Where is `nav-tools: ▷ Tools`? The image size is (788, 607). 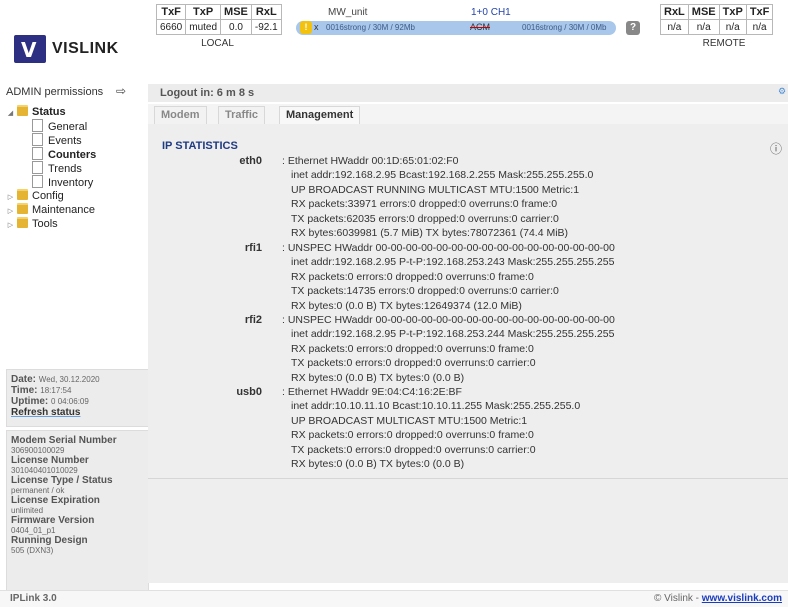 nav-tools: ▷ Tools is located at coordinates (76, 224).